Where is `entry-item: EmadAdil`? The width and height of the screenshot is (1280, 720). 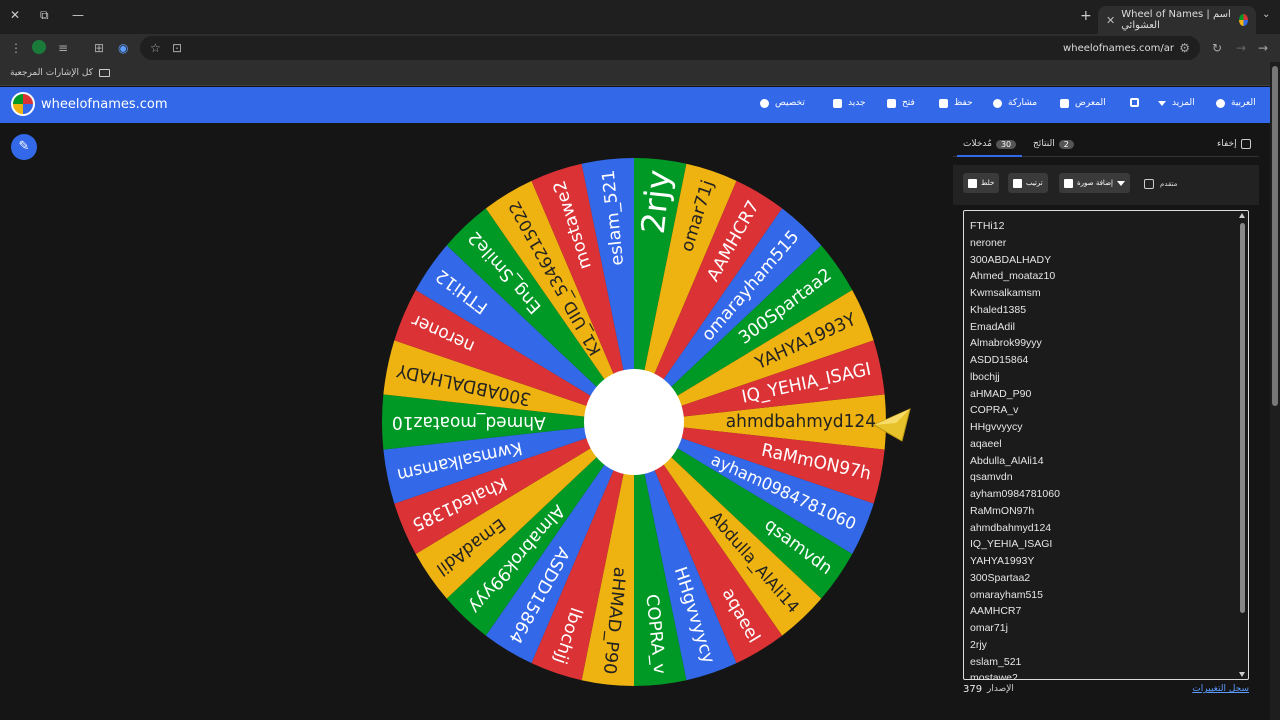 entry-item: EmadAdil is located at coordinates (1106, 327).